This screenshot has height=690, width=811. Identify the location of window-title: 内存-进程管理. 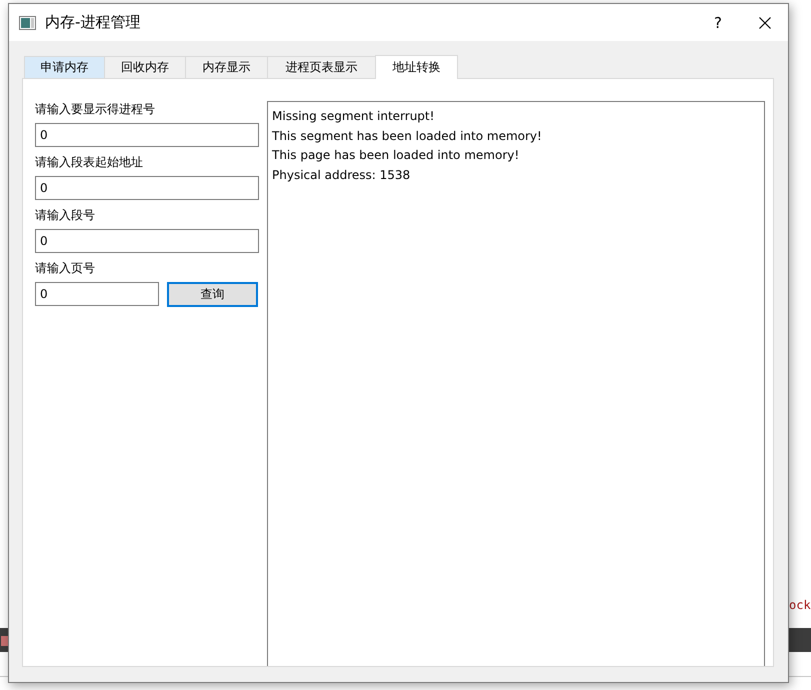
(93, 22).